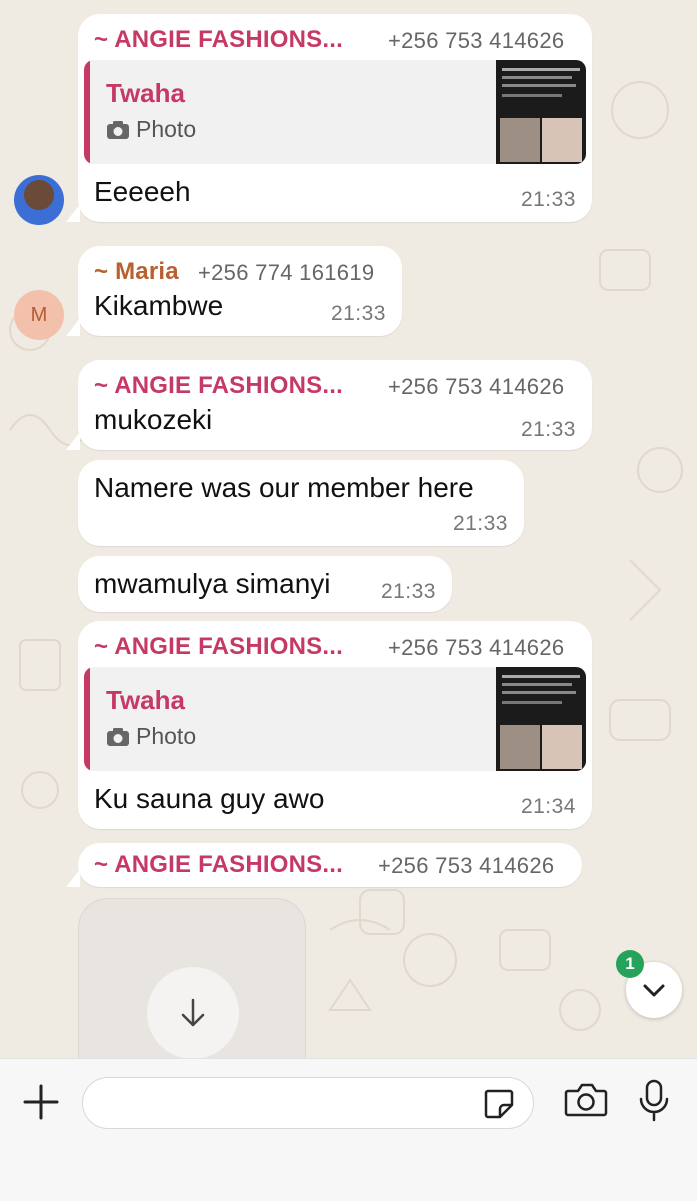 The height and width of the screenshot is (1201, 697). I want to click on composer-bar, so click(348, 1129).